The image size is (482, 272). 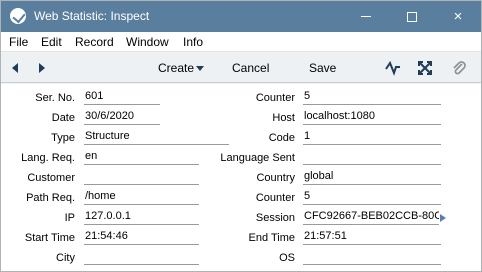 I want to click on path-req-field: /home, so click(x=141, y=197).